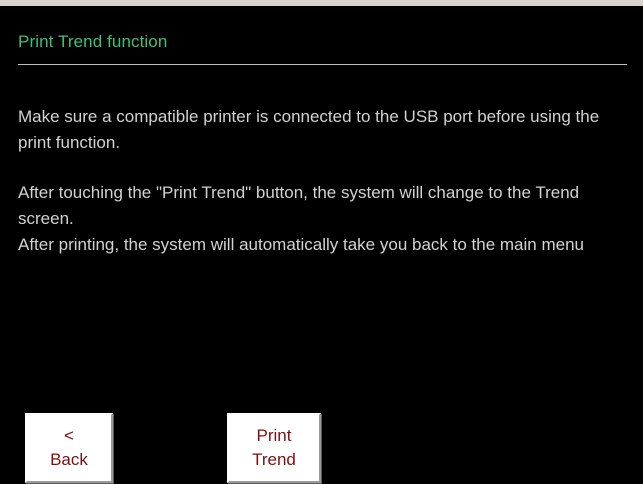 The width and height of the screenshot is (643, 484). What do you see at coordinates (274, 435) in the screenshot?
I see `print-trend-button-label-line1: Print` at bounding box center [274, 435].